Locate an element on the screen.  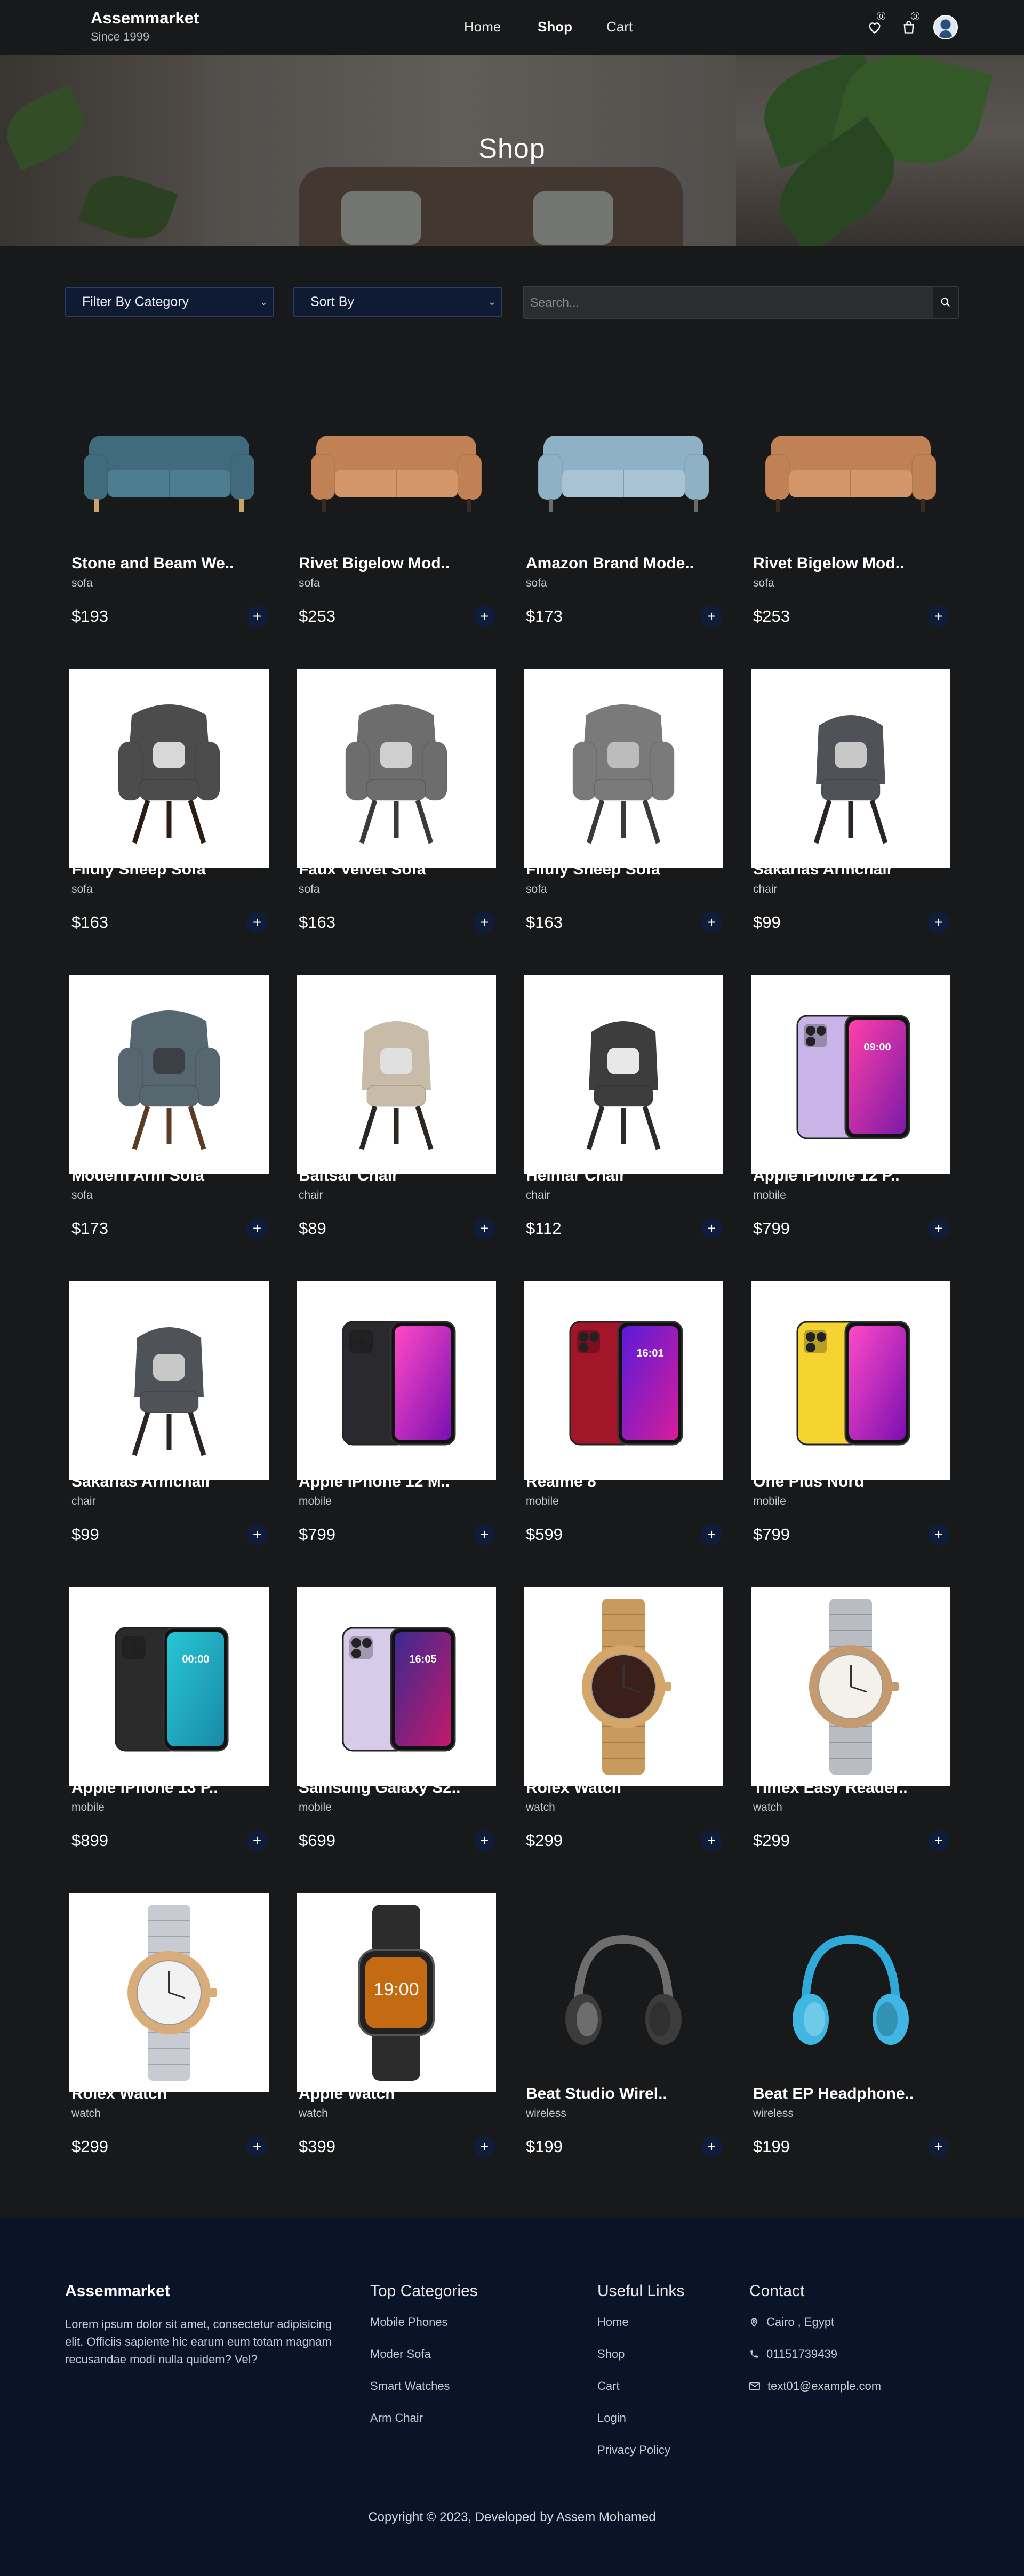
product-title: Apple Watch is located at coordinates (347, 2094).